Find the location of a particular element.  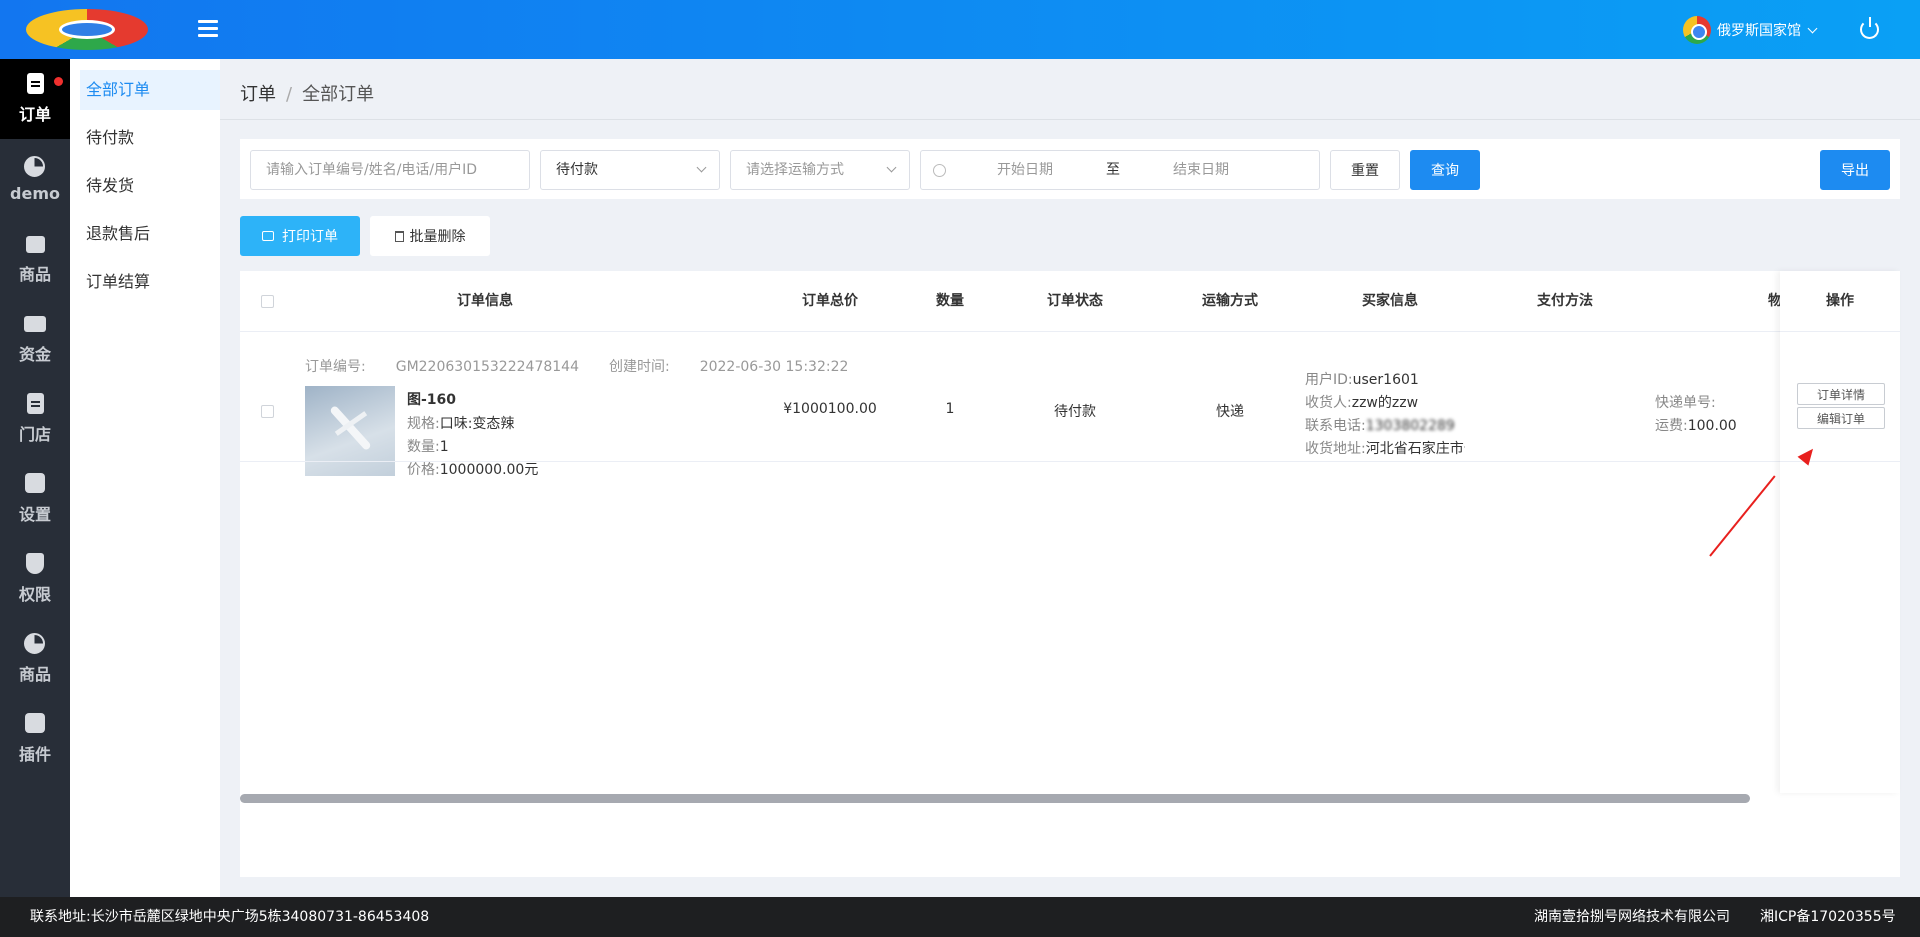

sidebar-item-orders: 订单 is located at coordinates (35, 99).